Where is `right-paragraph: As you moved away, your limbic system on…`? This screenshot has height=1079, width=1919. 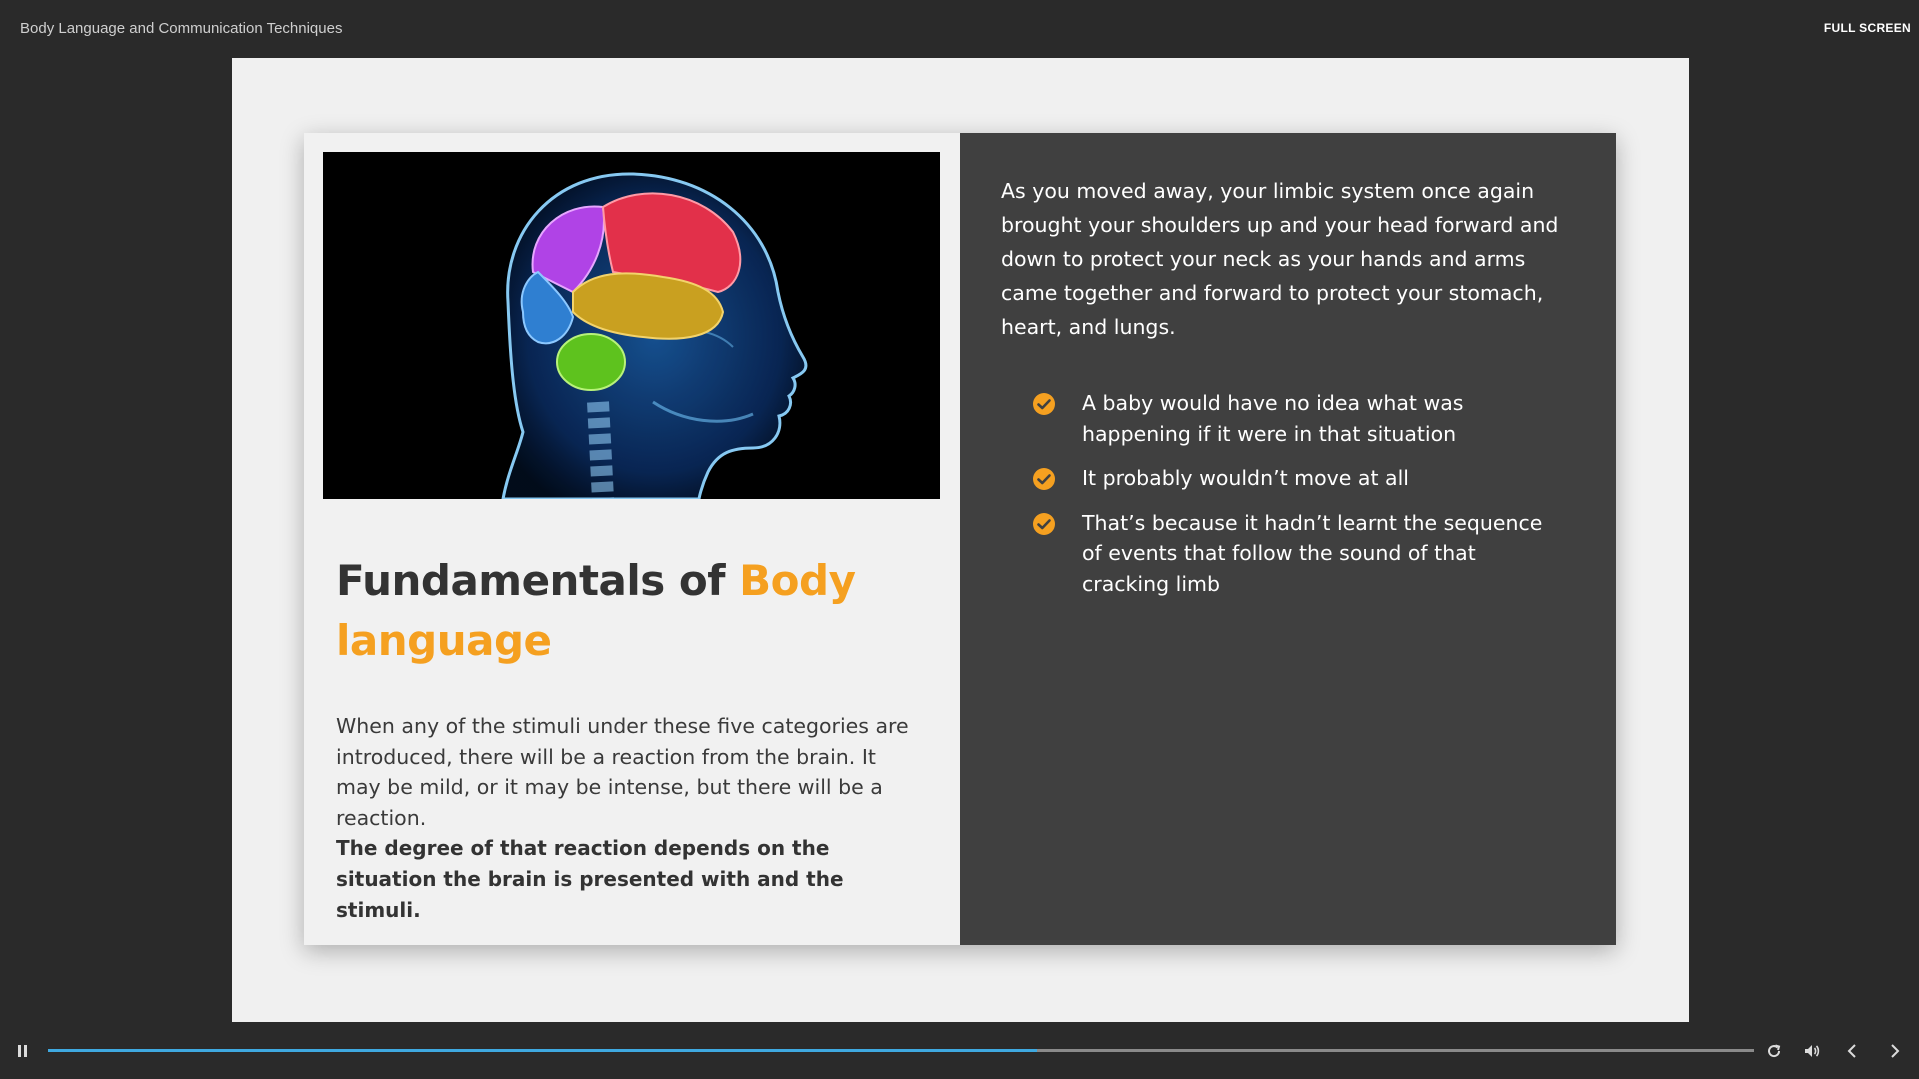
right-paragraph: As you moved away, your limbic system on… is located at coordinates (1280, 259).